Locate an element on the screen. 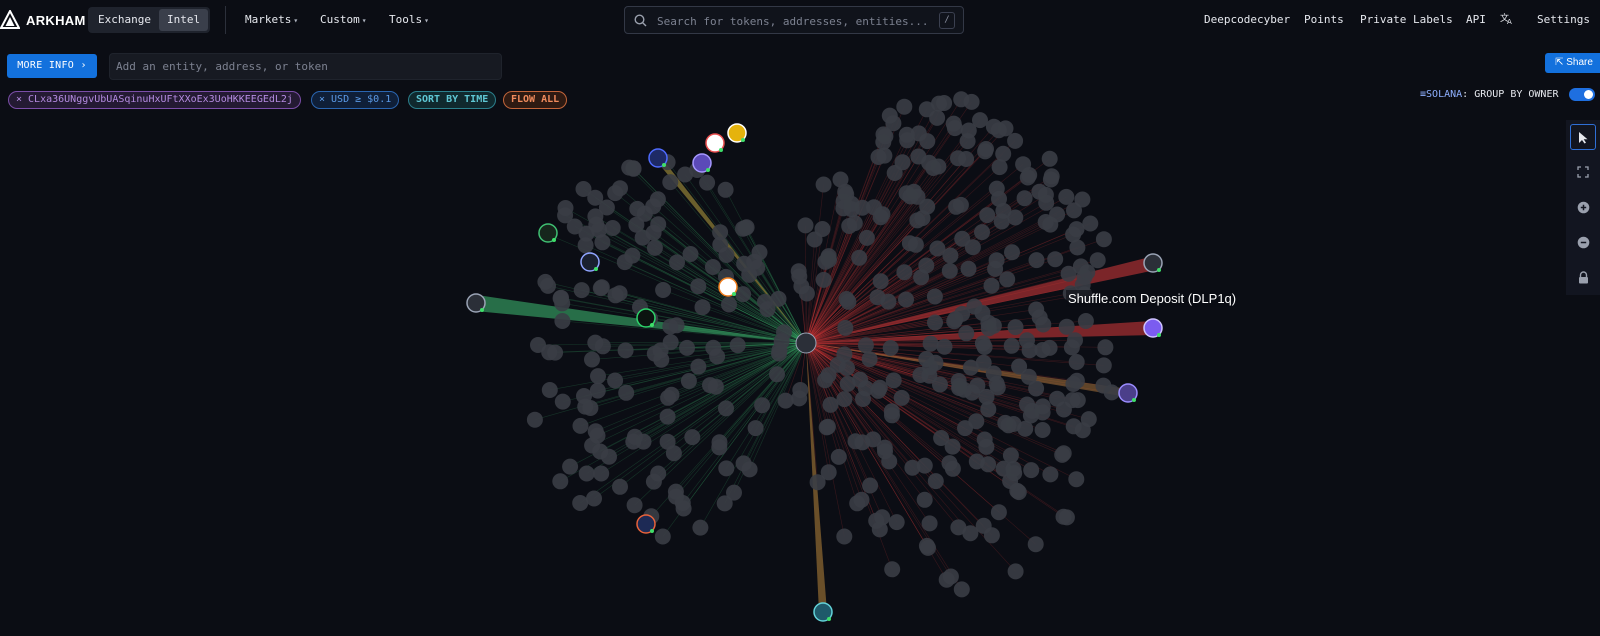 The width and height of the screenshot is (1600, 636). center-node is located at coordinates (806, 343).